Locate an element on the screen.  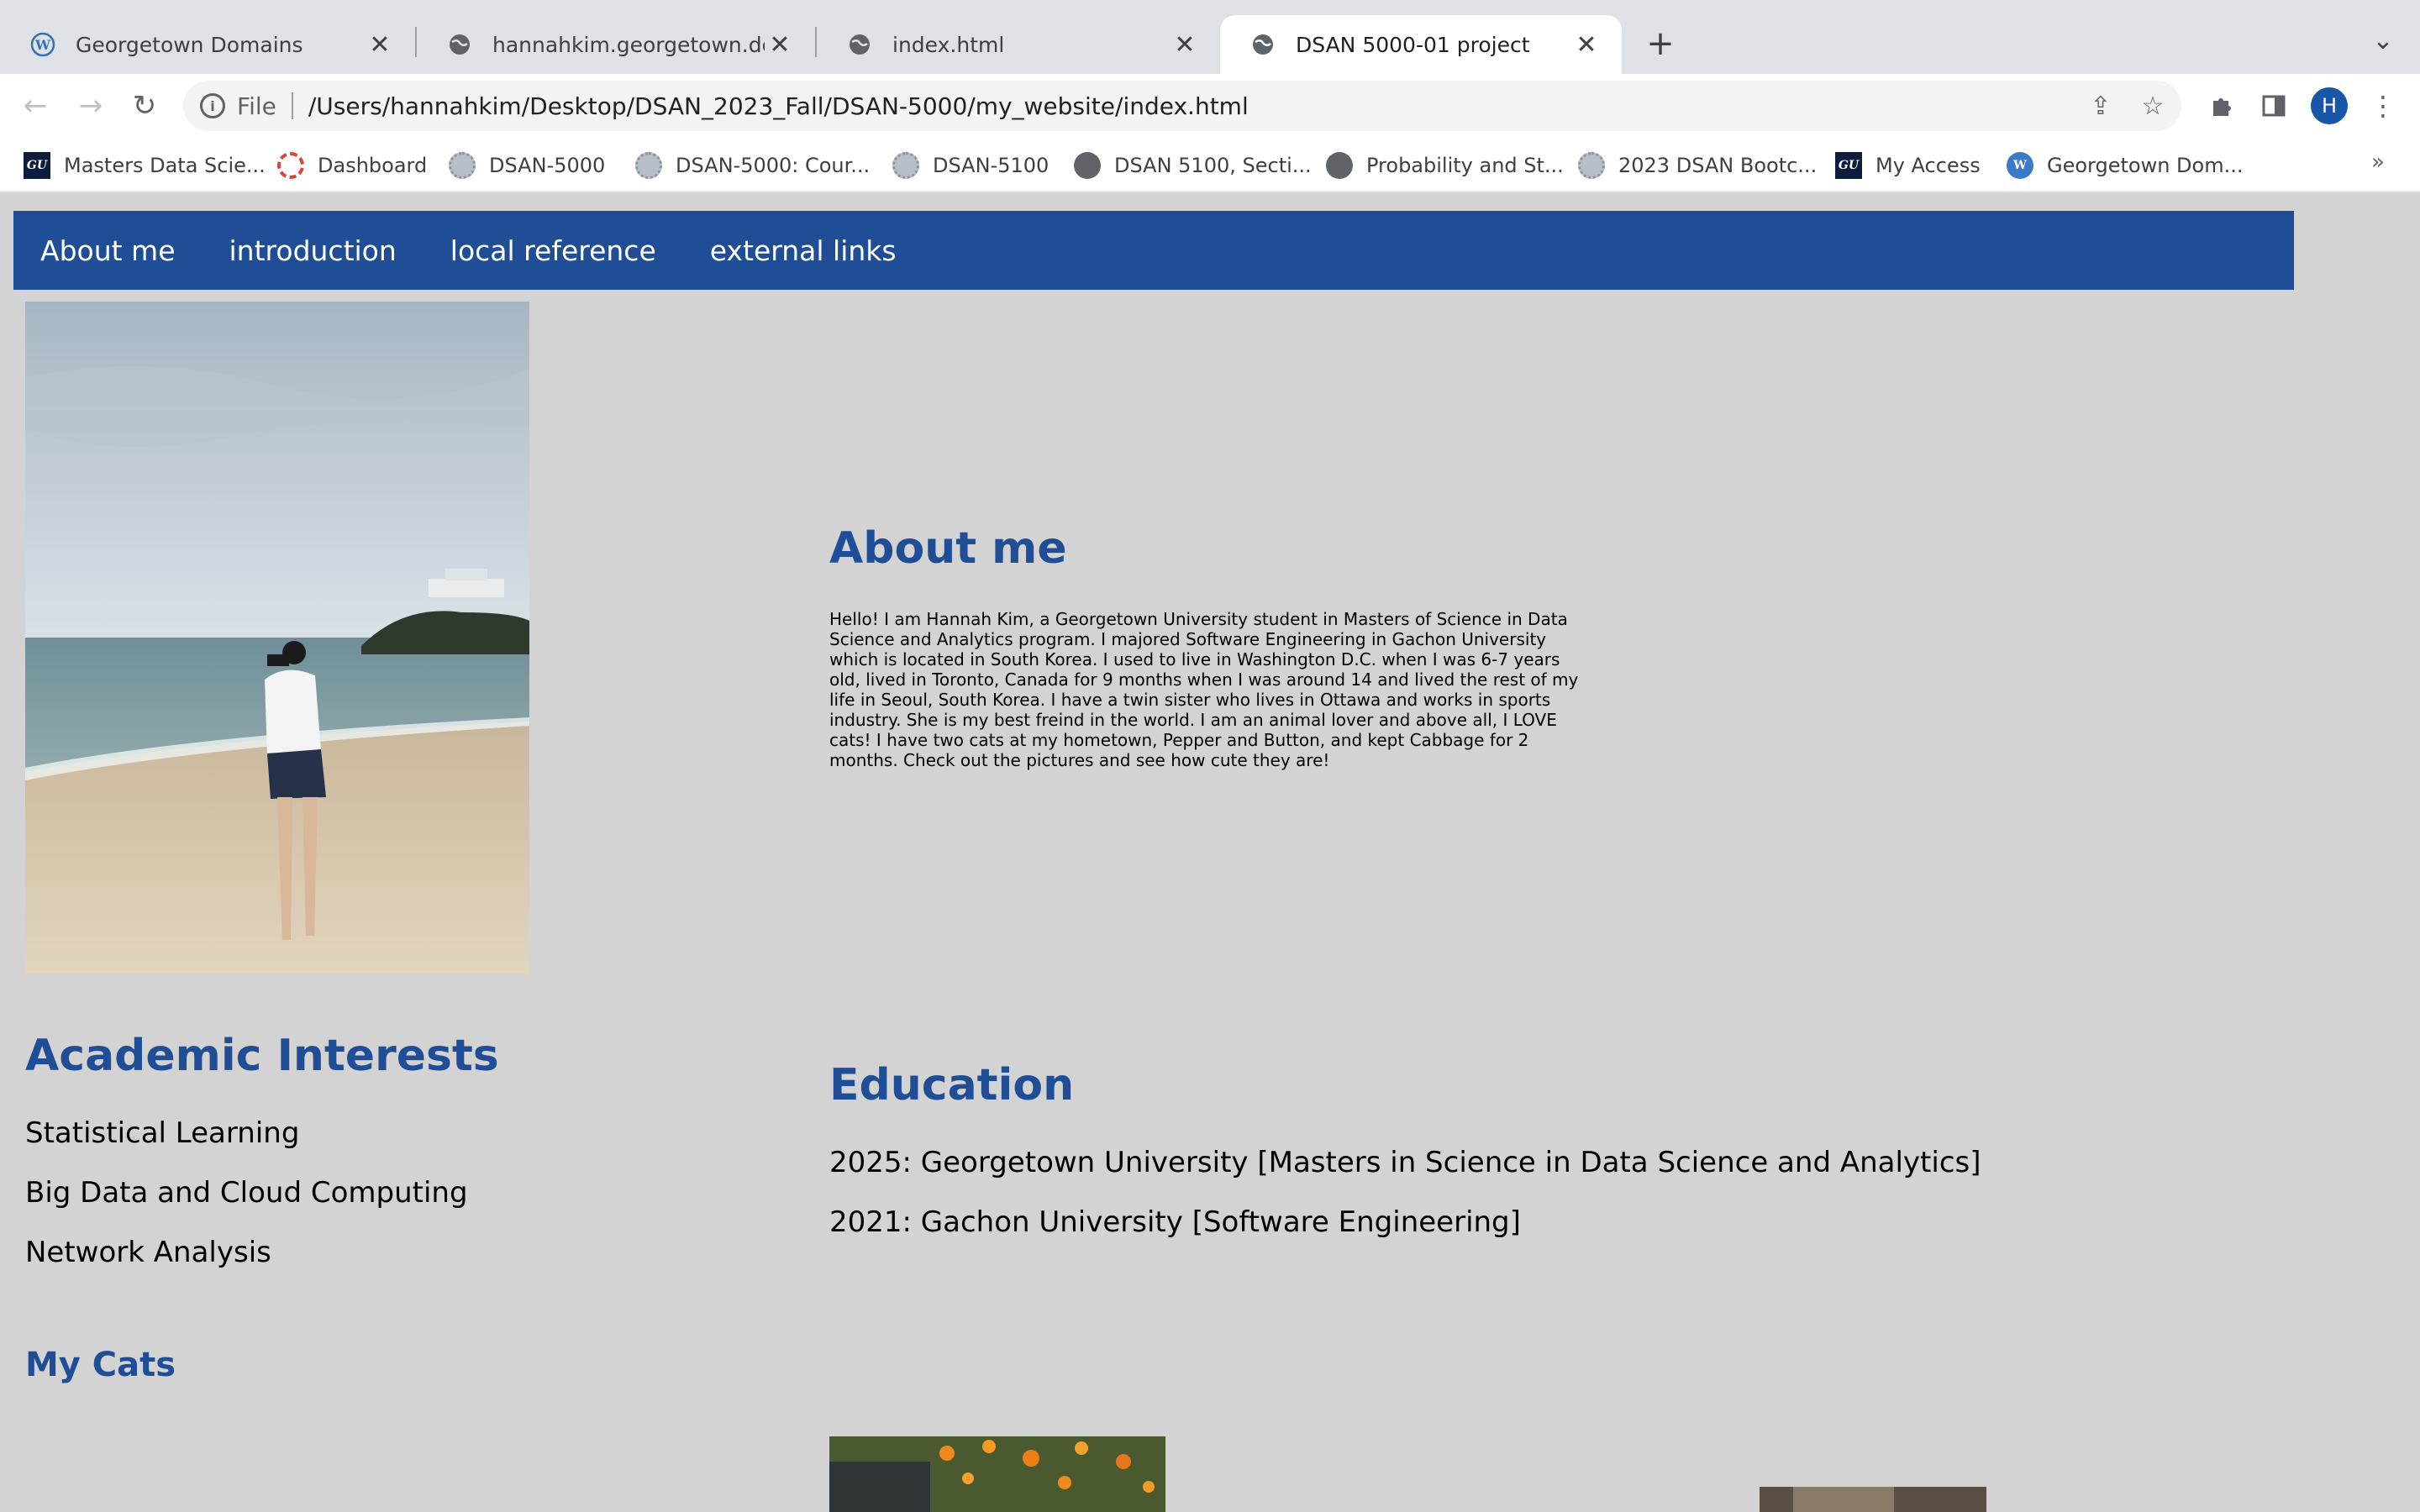
svg-text: W is located at coordinates (42, 45).